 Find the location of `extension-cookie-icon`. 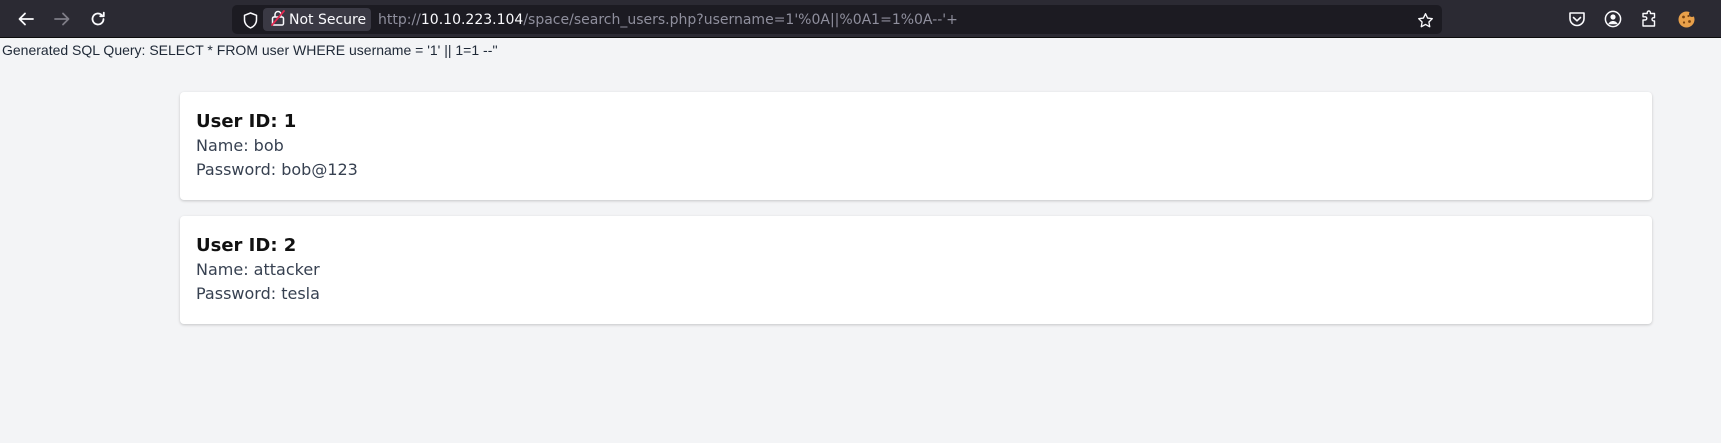

extension-cookie-icon is located at coordinates (1686, 19).